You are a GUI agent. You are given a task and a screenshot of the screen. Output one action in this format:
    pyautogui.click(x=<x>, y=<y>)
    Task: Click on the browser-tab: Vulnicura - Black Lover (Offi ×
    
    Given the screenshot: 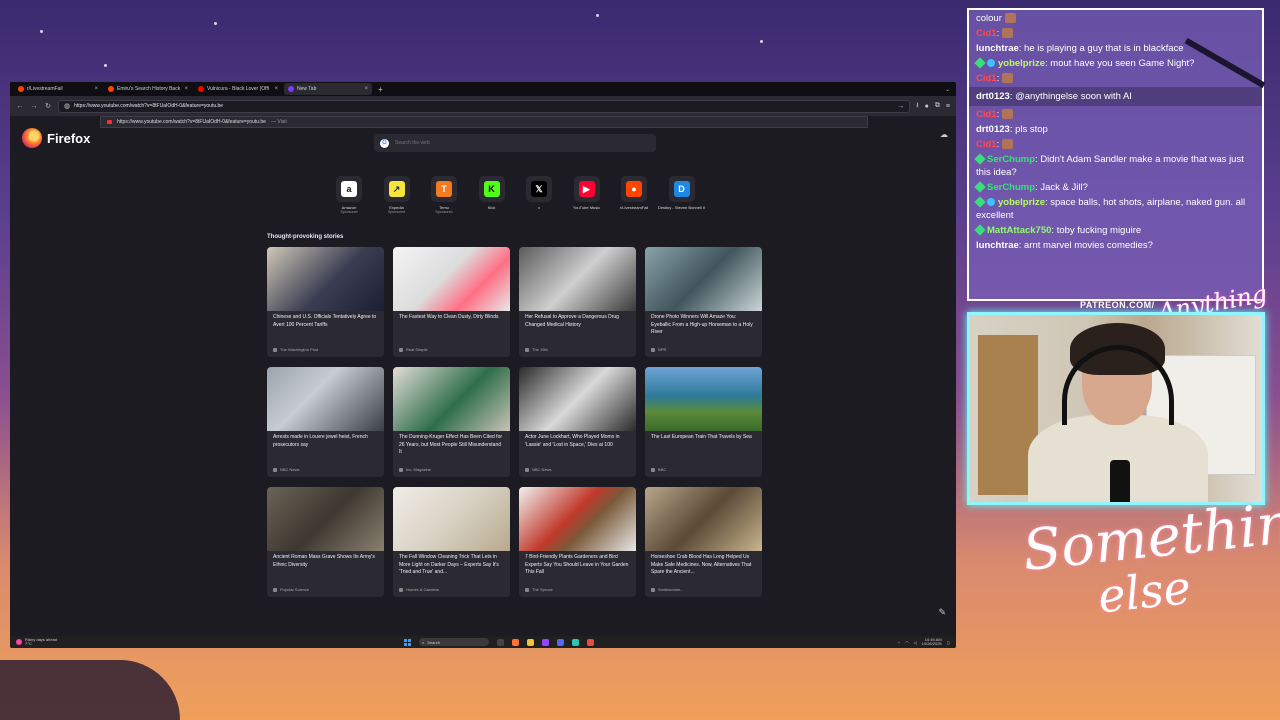 What is the action you would take?
    pyautogui.click(x=238, y=89)
    